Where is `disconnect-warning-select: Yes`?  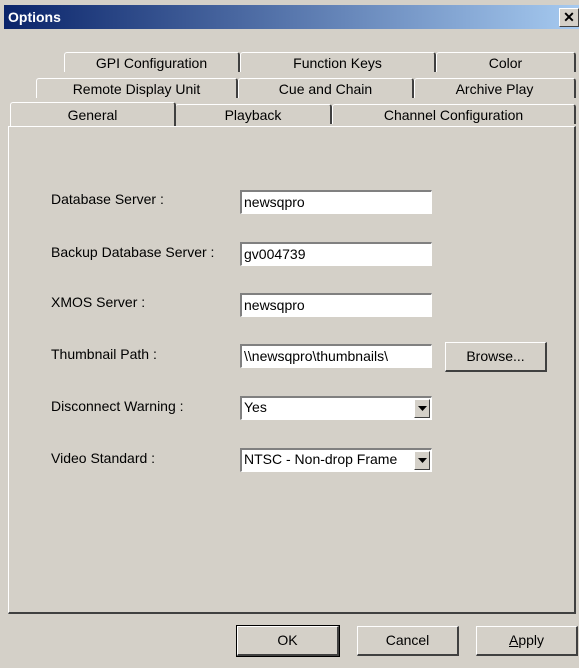 disconnect-warning-select: Yes is located at coordinates (336, 408).